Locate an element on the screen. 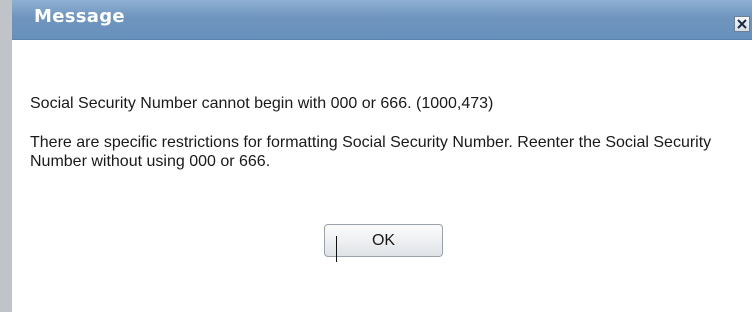 The height and width of the screenshot is (312, 752). dialog-title: Message is located at coordinates (79, 16).